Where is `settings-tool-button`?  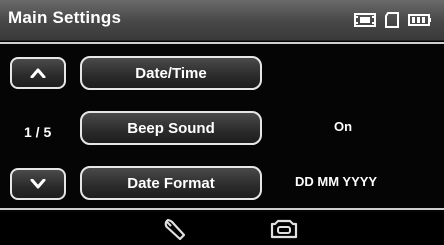 settings-tool-button is located at coordinates (176, 229).